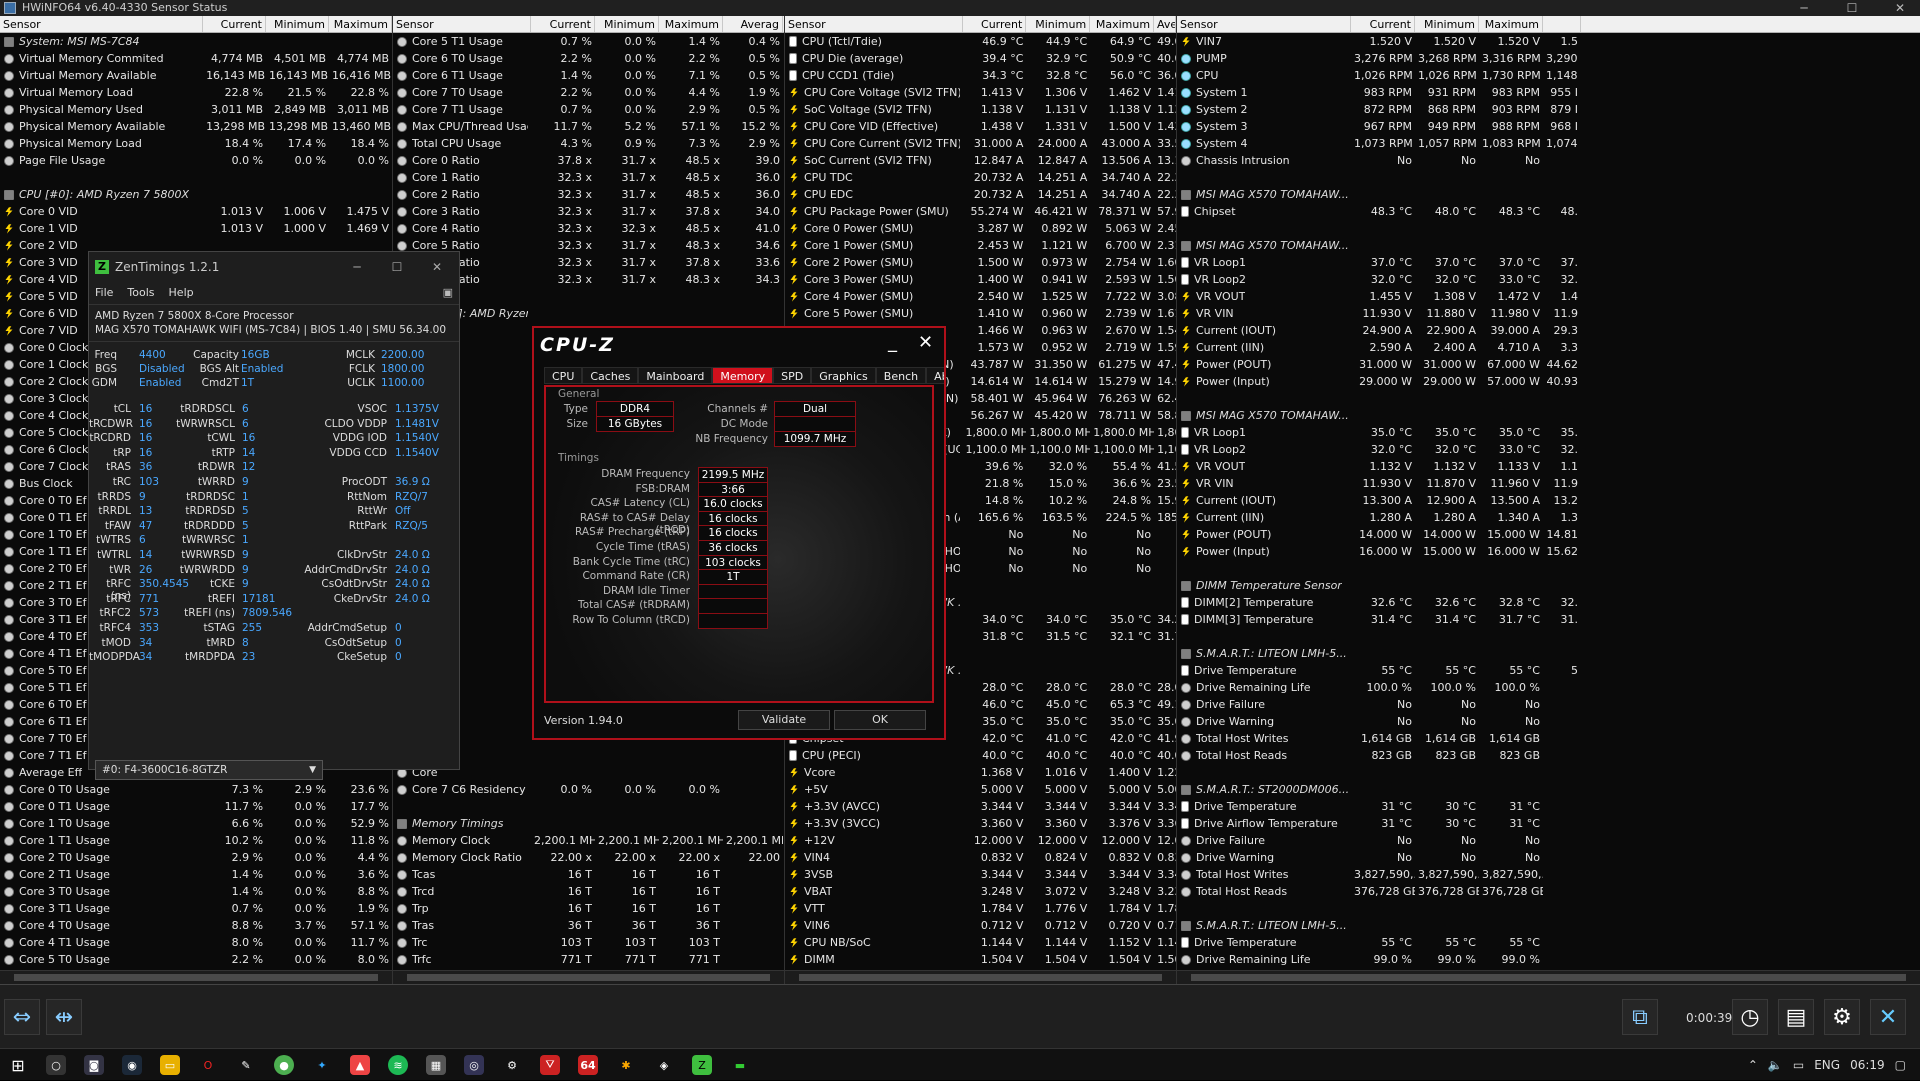 The height and width of the screenshot is (1081, 1920). Describe the element at coordinates (980, 789) in the screenshot. I see `sensor-row: +5V 5.000 V 5.000 V 5.000 V 5.00` at that location.